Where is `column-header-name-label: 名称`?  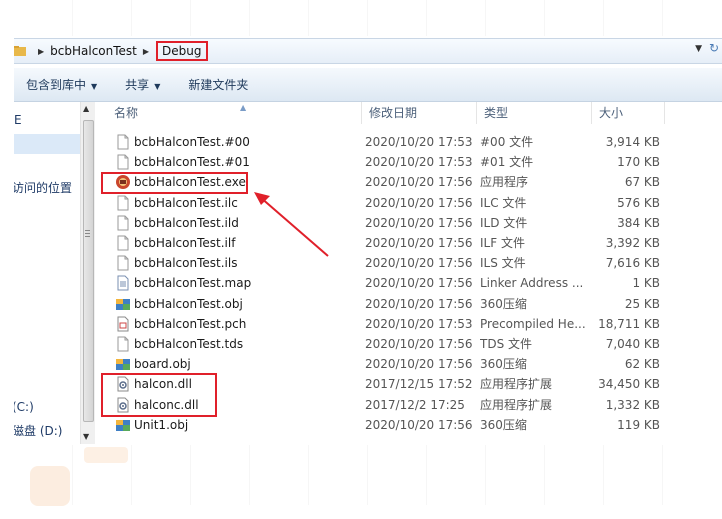
column-header-name-label: 名称 is located at coordinates (126, 113).